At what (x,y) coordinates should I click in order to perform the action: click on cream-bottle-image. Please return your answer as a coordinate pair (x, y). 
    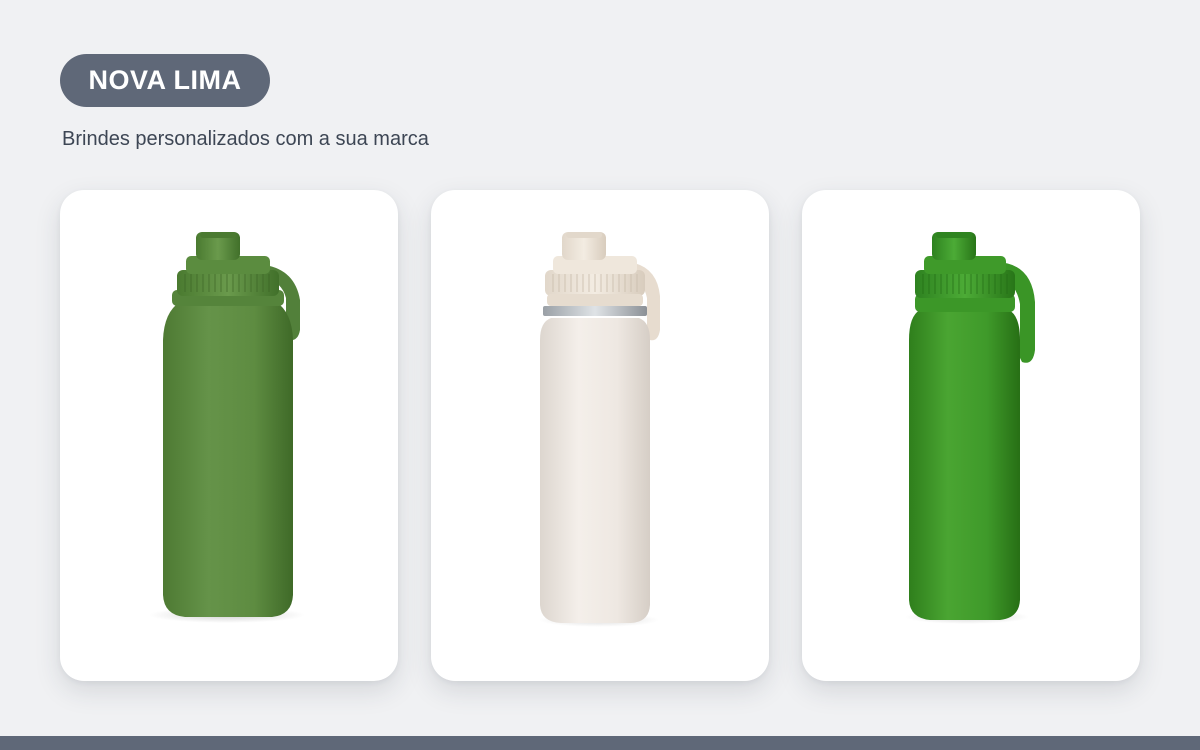
    Looking at the image, I should click on (599, 429).